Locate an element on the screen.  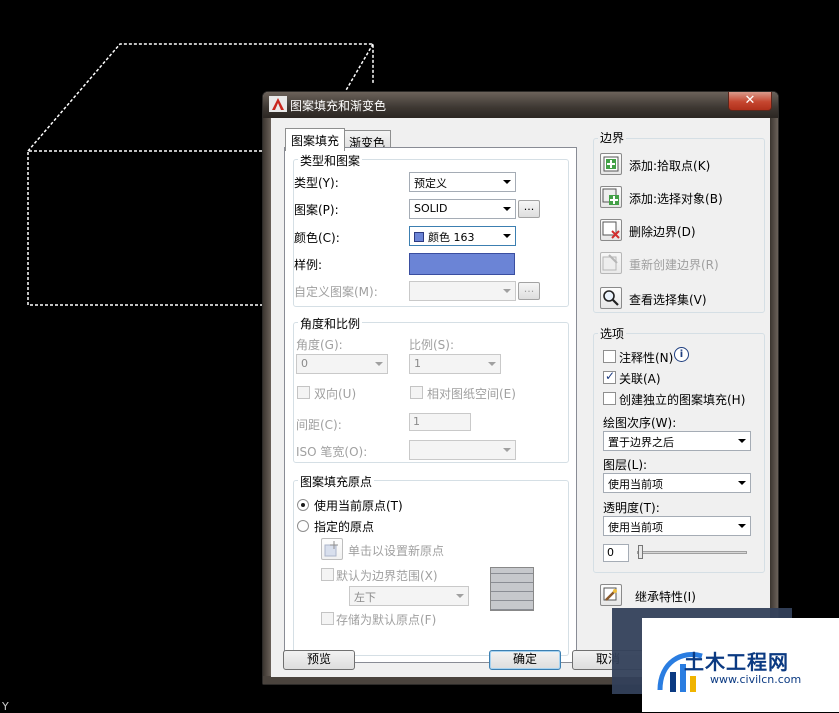
origin-position-value: 左下 is located at coordinates (365, 597).